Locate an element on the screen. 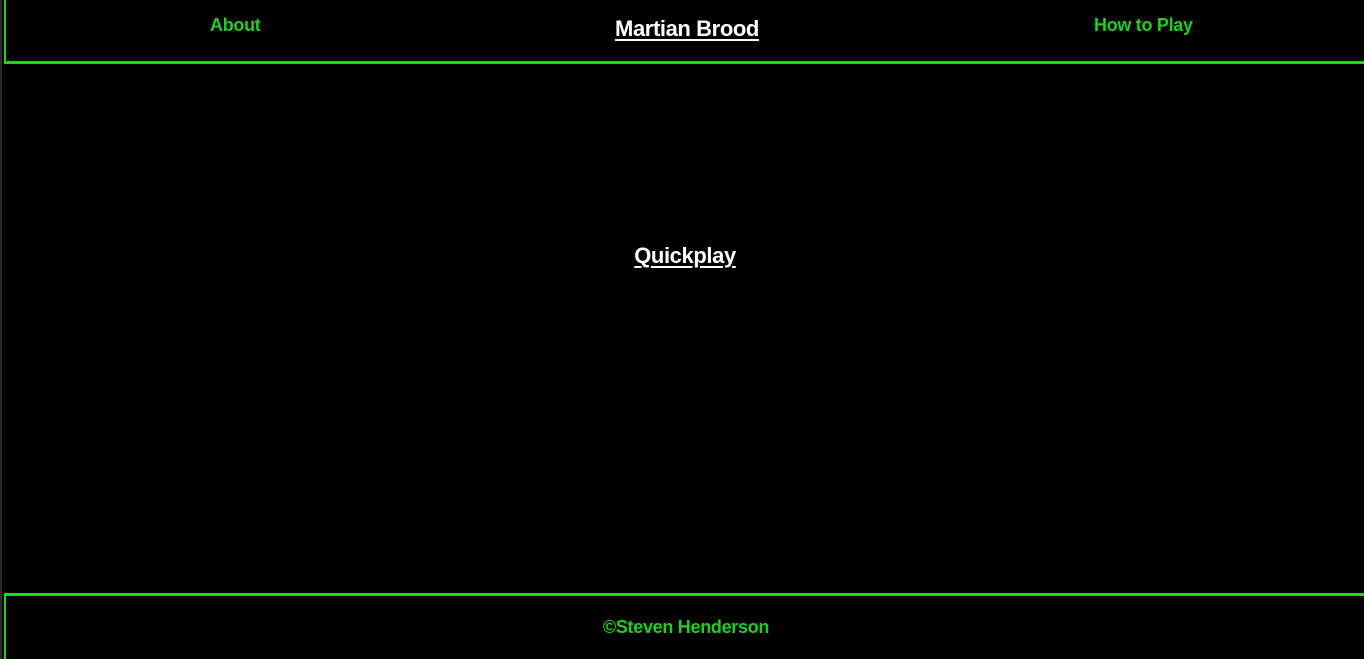  how-to-play-link: How to Play is located at coordinates (1143, 25).